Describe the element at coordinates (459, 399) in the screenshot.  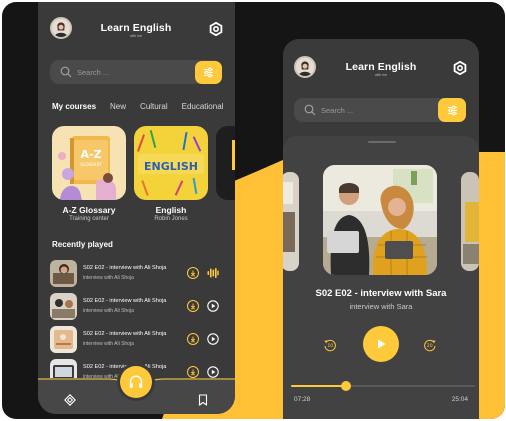
I see `total-duration: 25:04` at that location.